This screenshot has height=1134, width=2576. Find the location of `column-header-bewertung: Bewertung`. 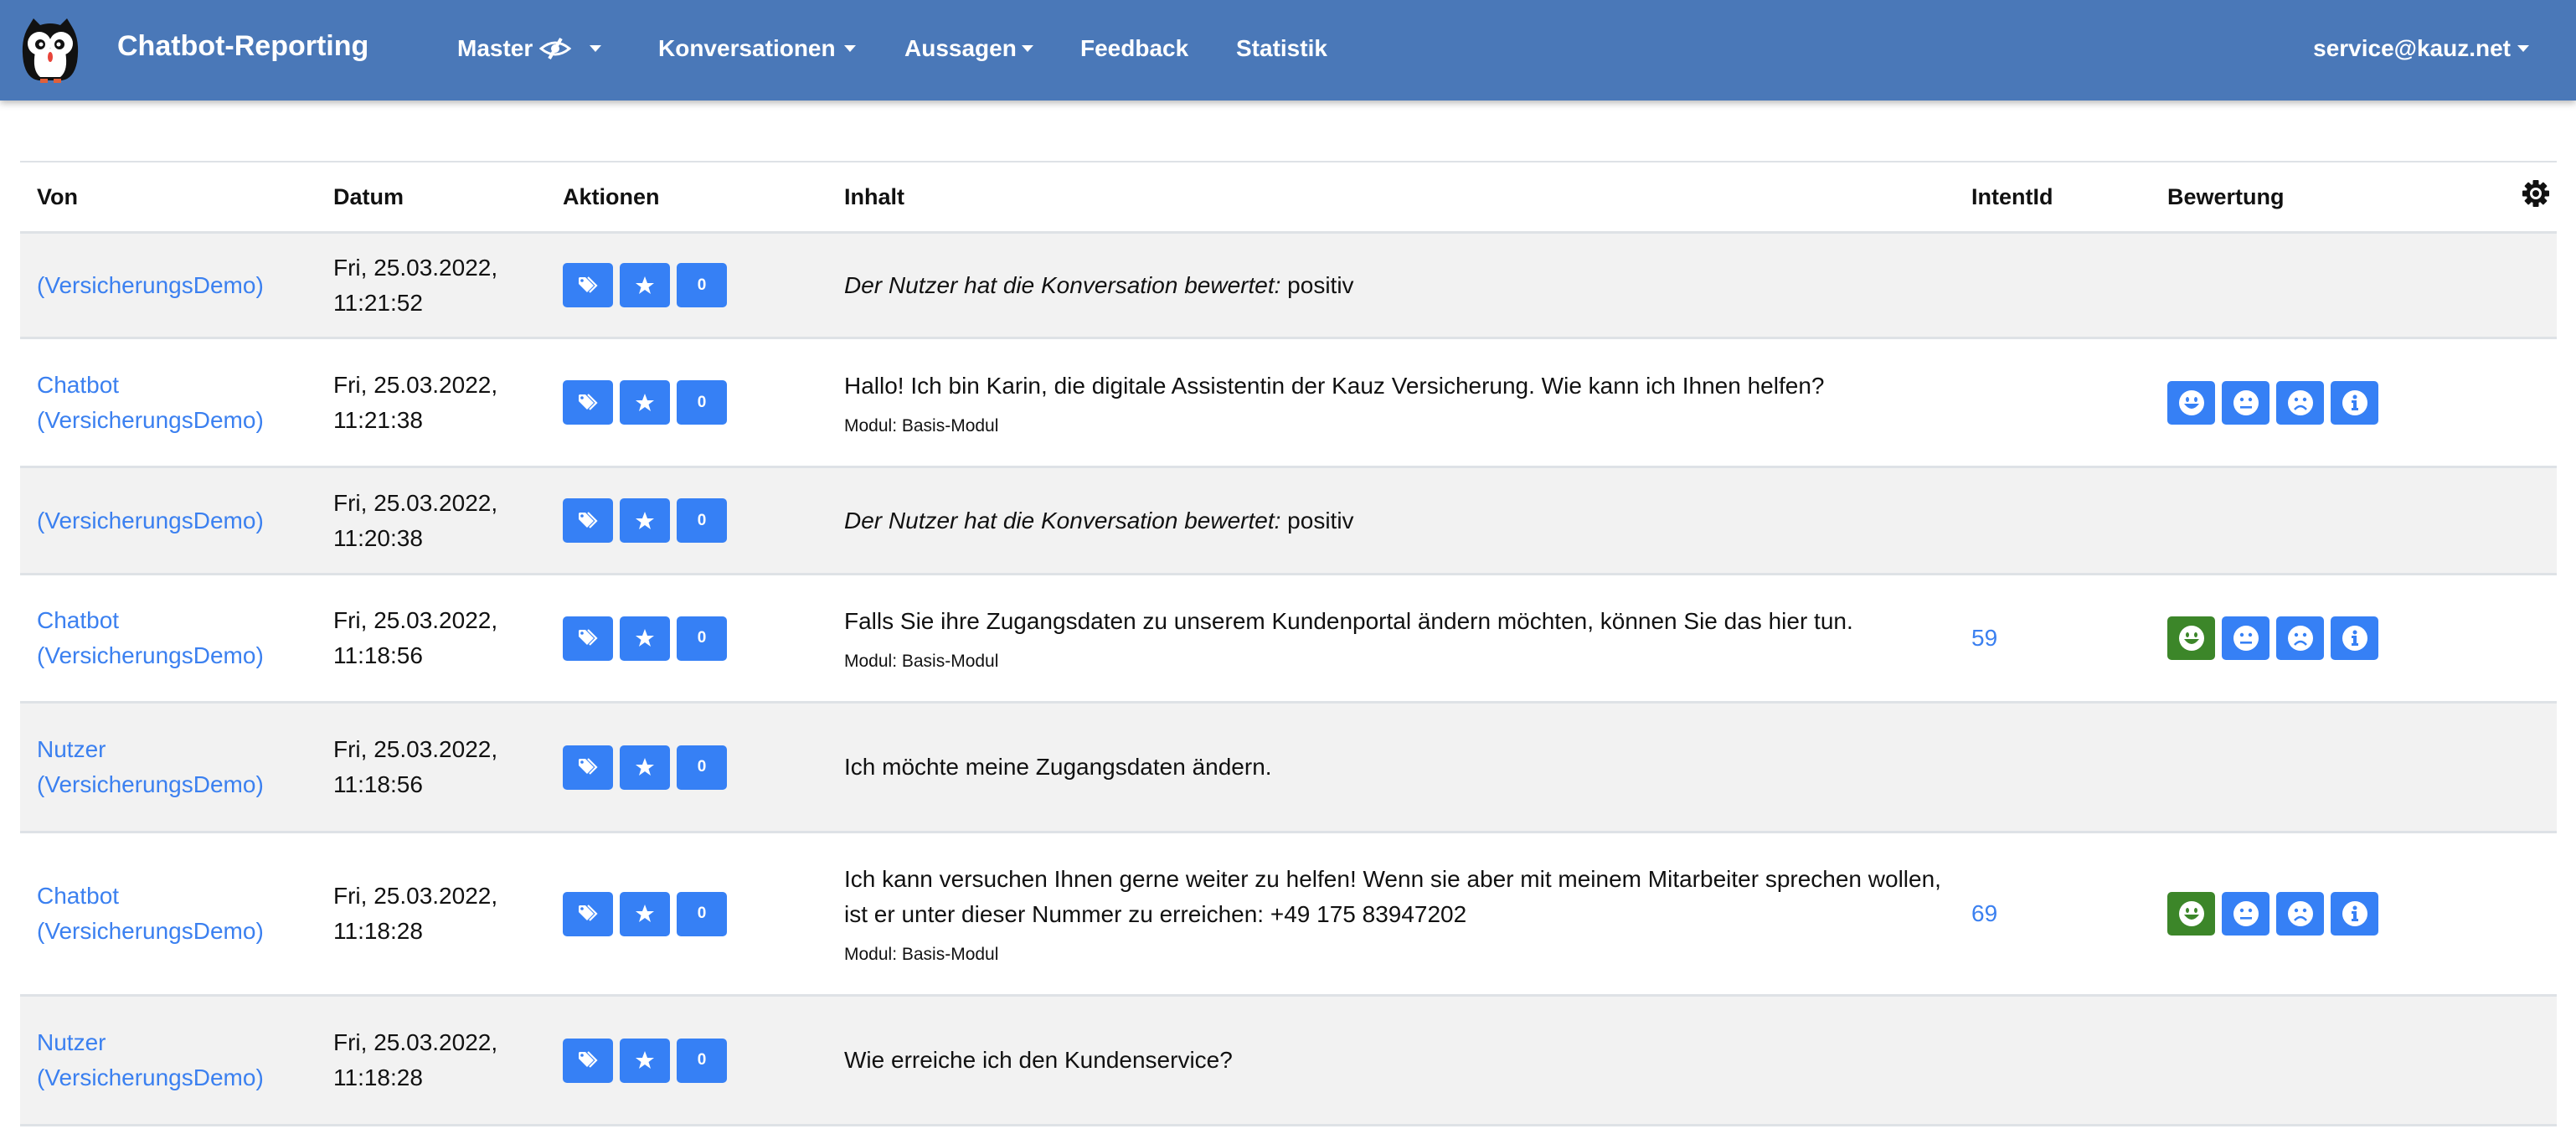

column-header-bewertung: Bewertung is located at coordinates (2354, 198).